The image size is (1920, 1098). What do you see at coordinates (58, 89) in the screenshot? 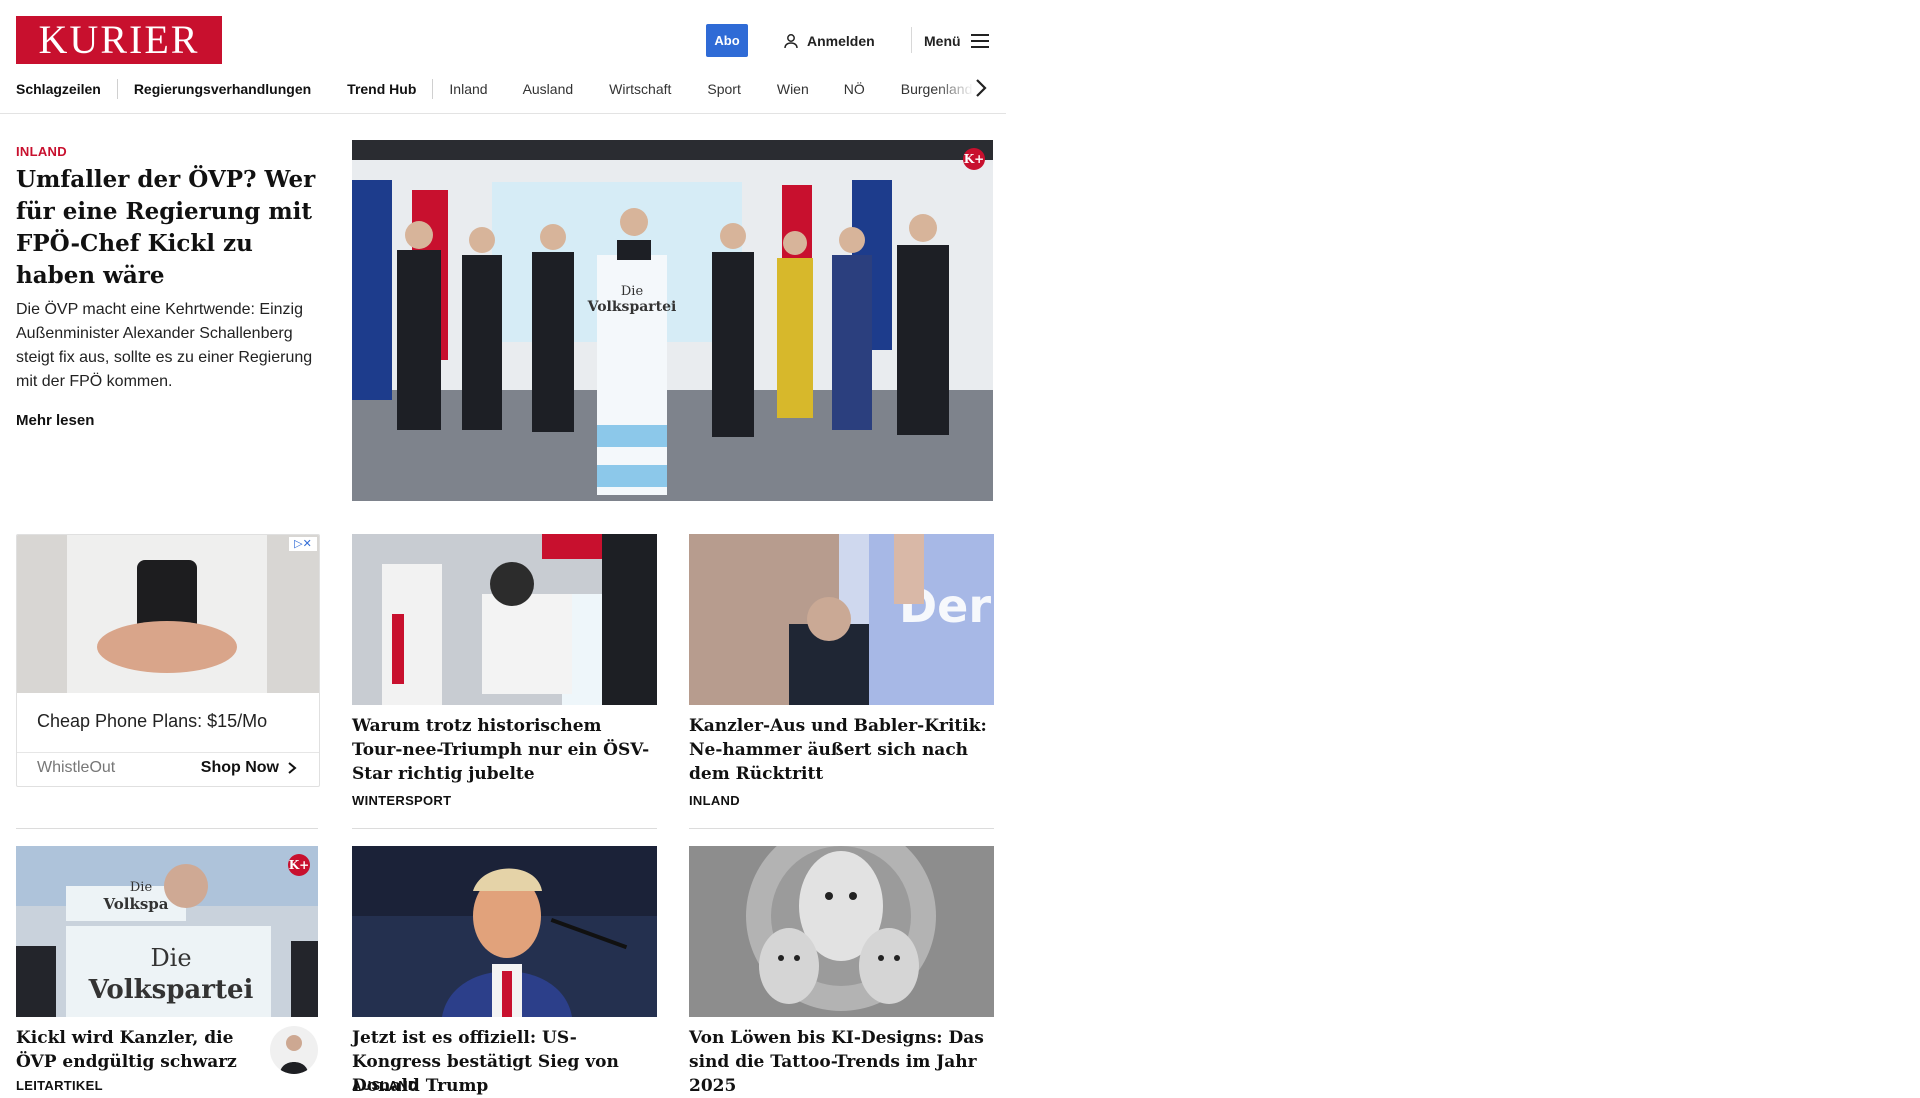
I see `nav-item-schlagzeilen: Schlagzeilen` at bounding box center [58, 89].